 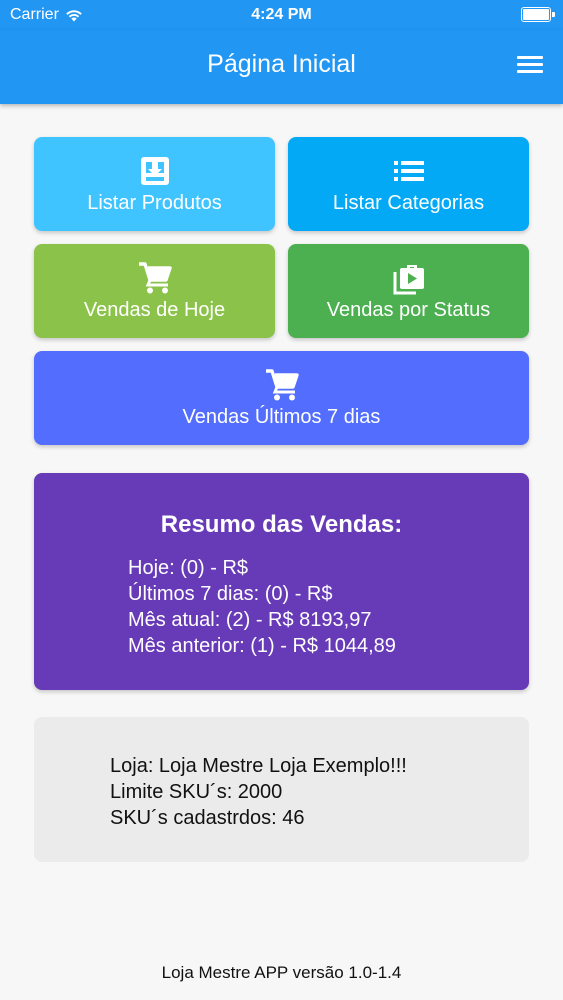 What do you see at coordinates (530, 65) in the screenshot?
I see `menu-icon` at bounding box center [530, 65].